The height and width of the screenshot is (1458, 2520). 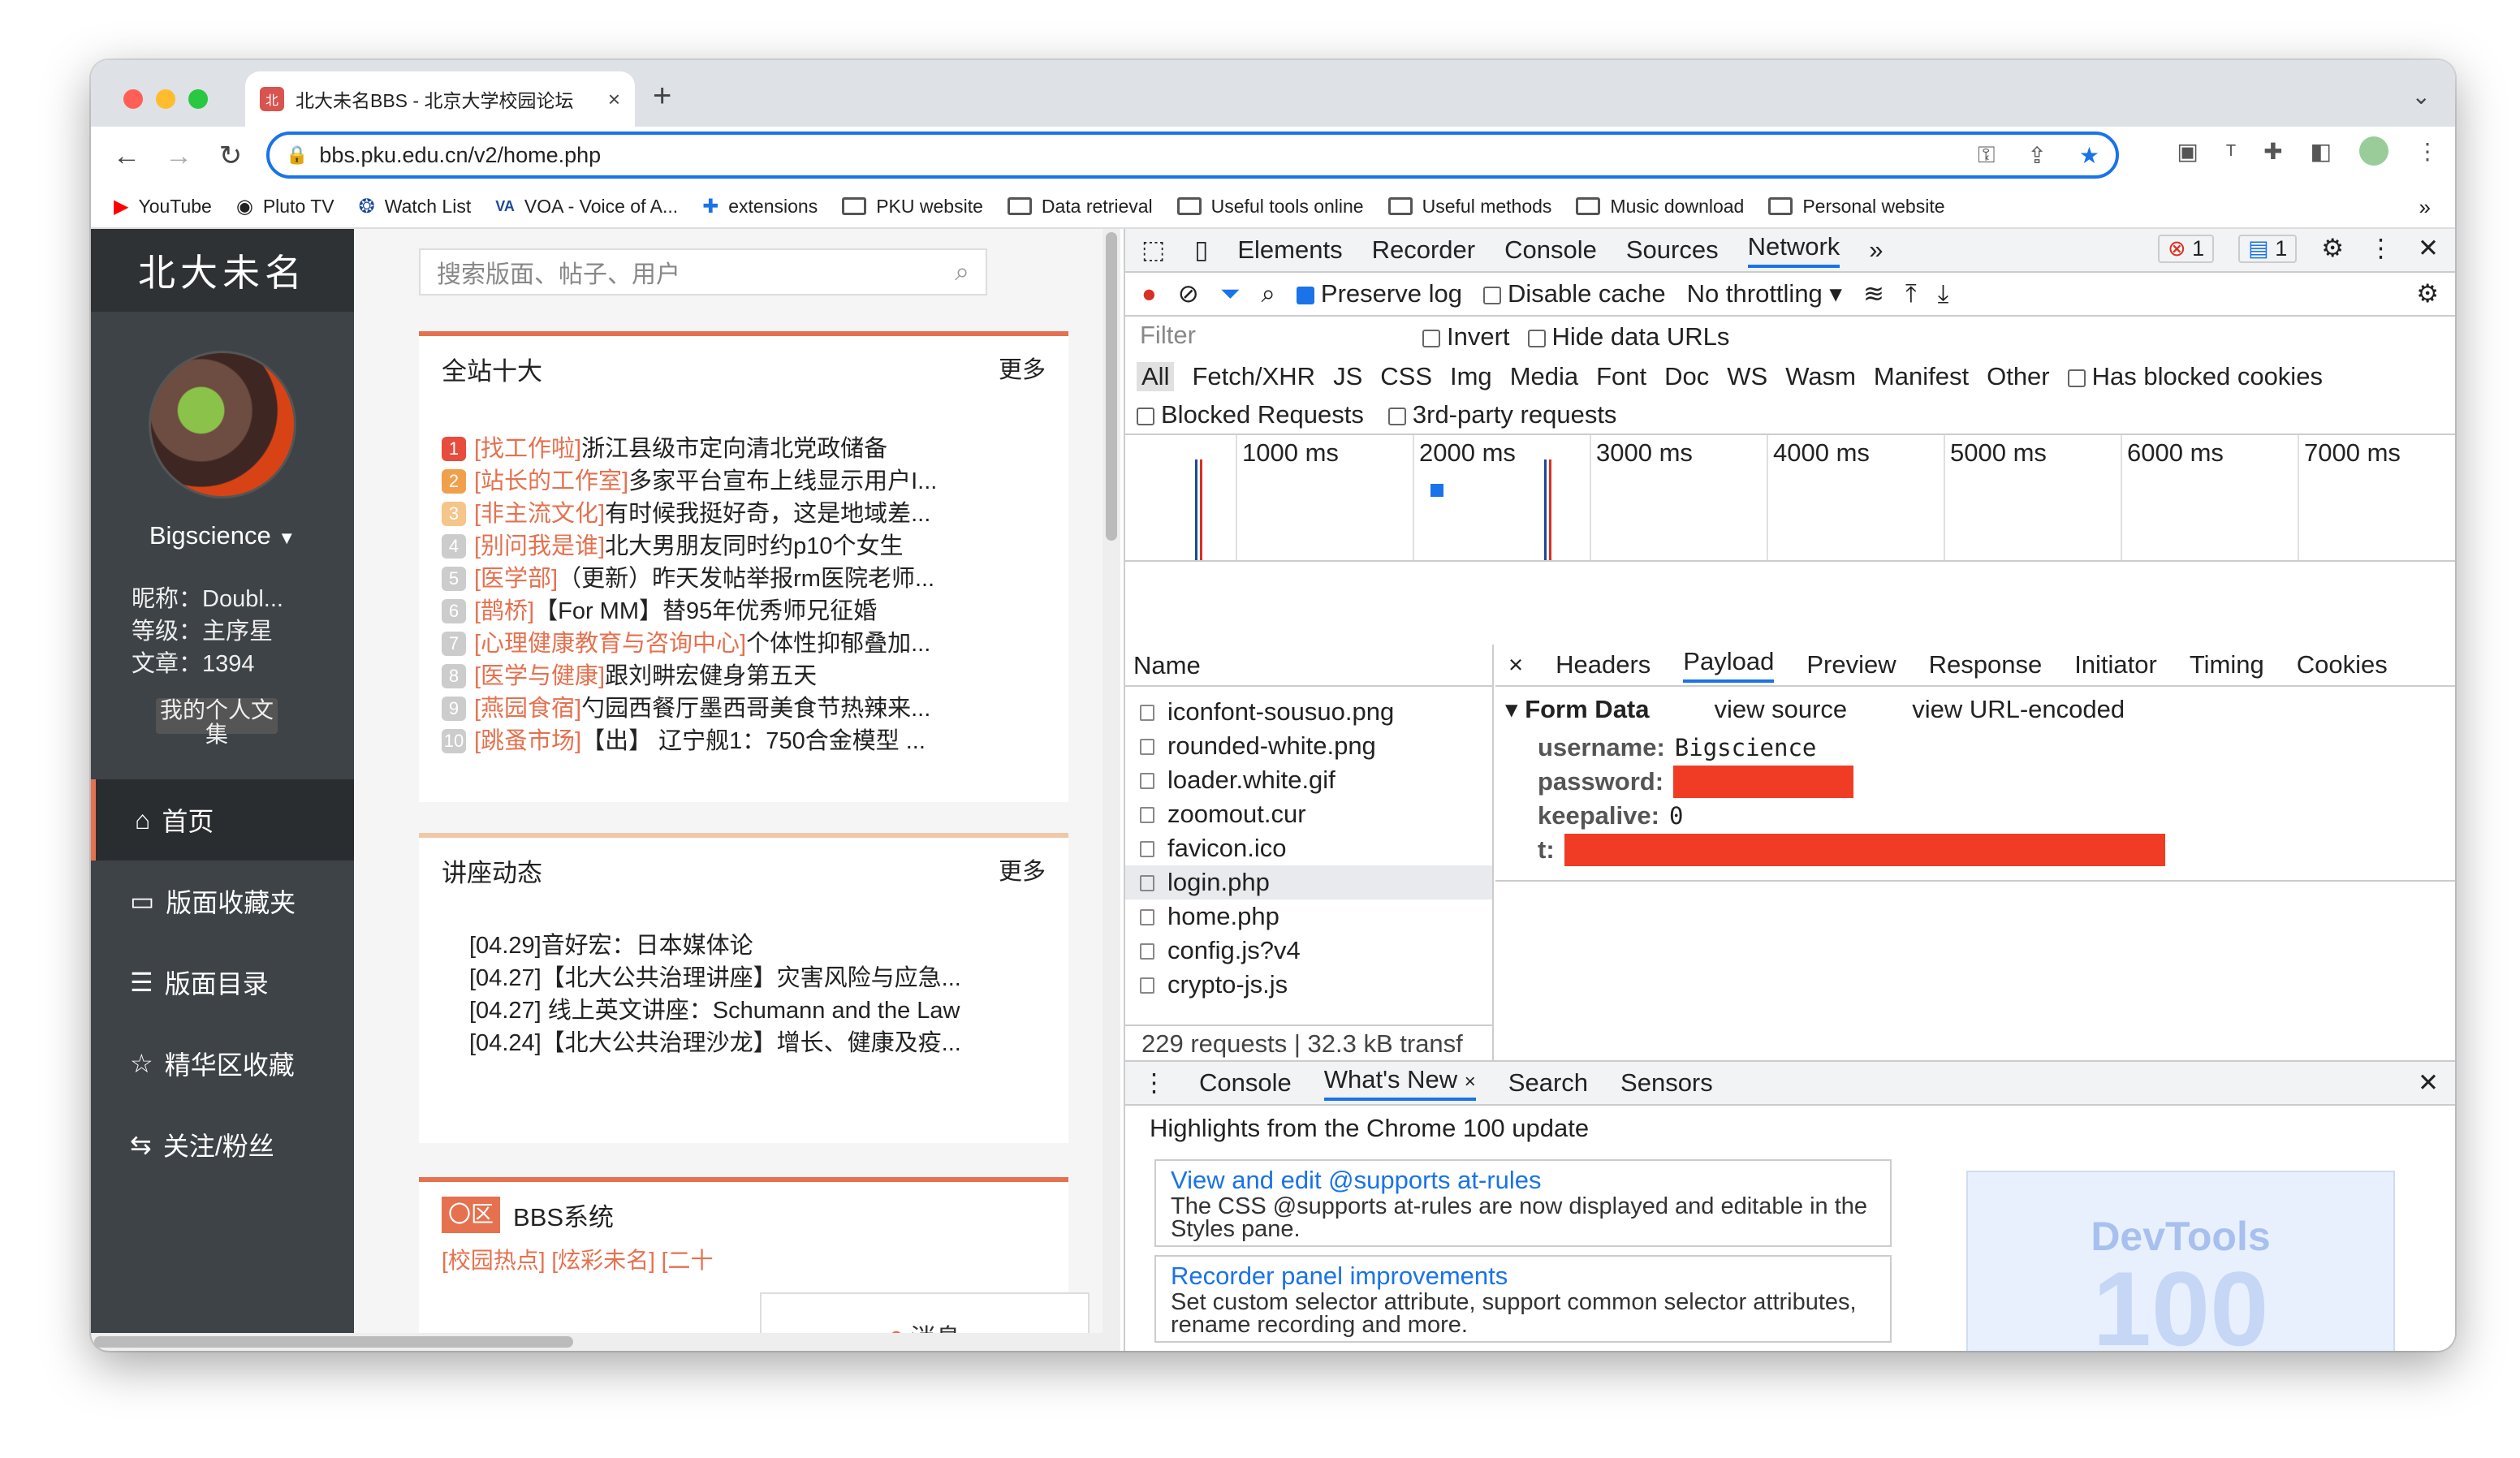 I want to click on page-scrollbar, so click(x=1111, y=790).